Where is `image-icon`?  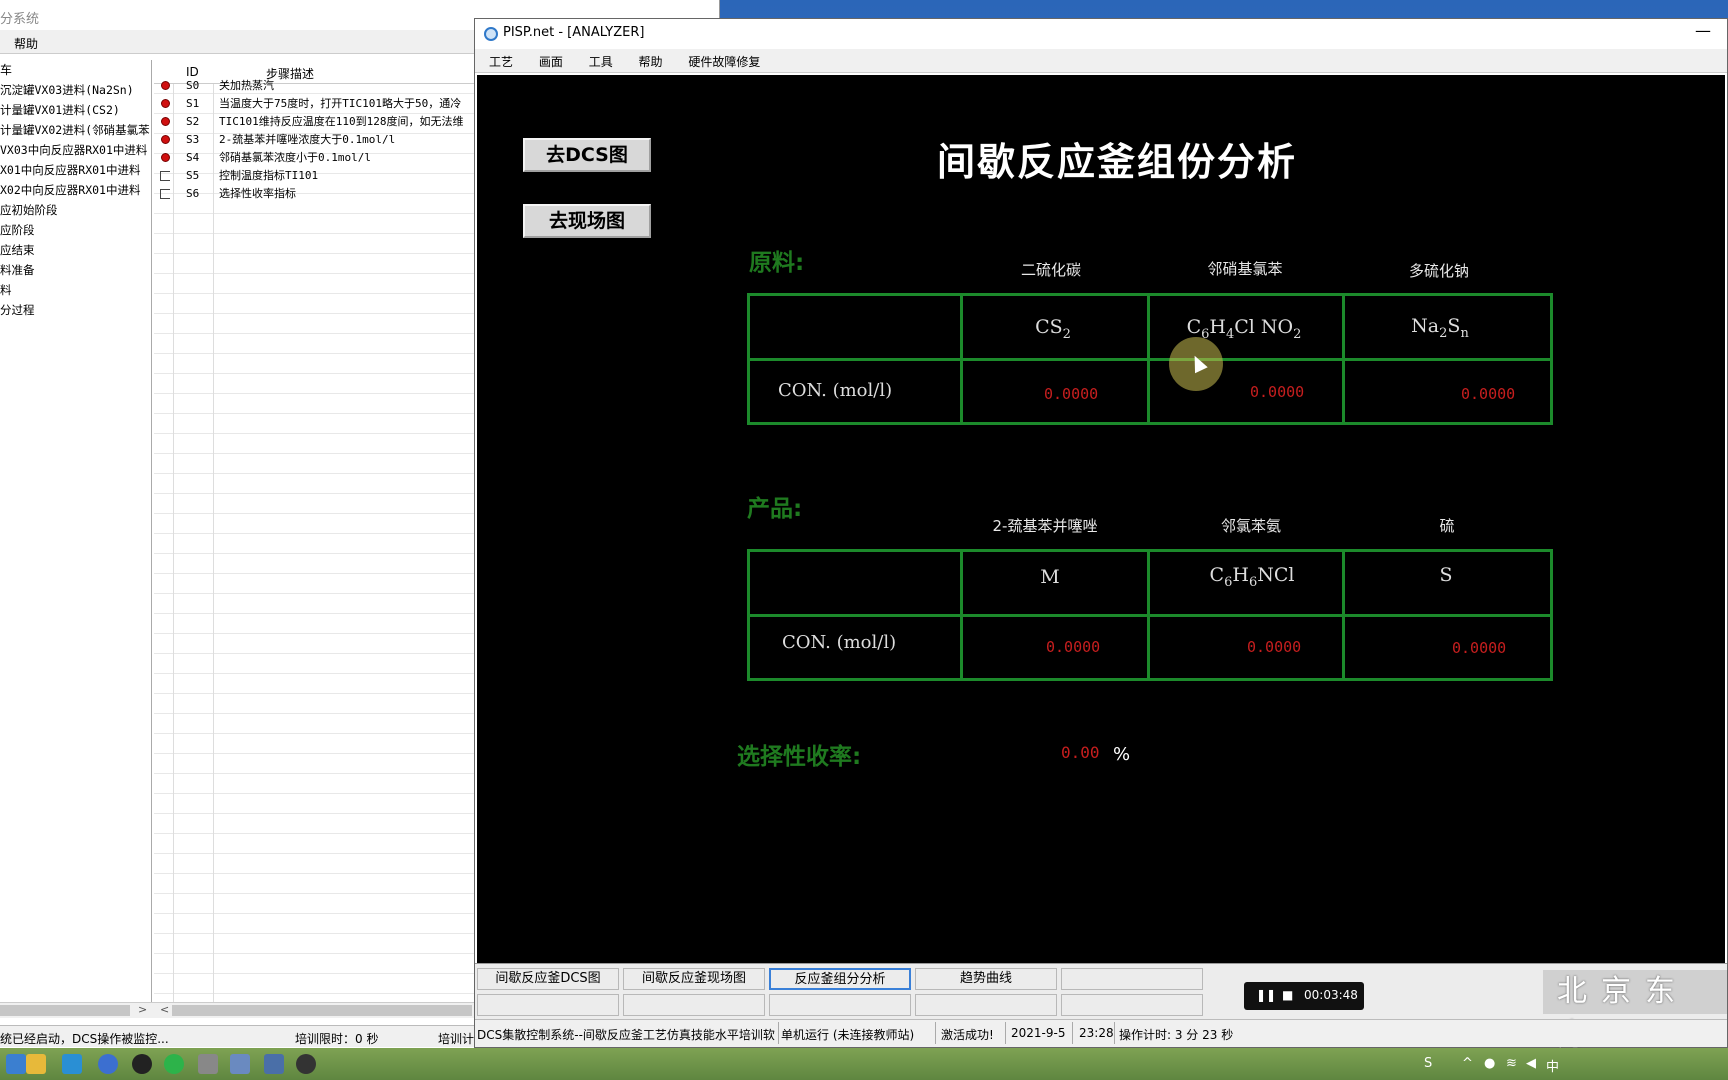
image-icon is located at coordinates (208, 1064).